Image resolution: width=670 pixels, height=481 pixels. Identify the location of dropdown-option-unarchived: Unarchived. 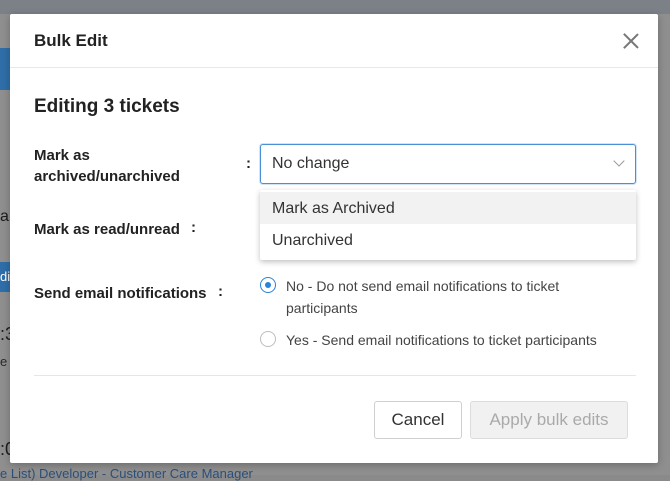
(448, 240).